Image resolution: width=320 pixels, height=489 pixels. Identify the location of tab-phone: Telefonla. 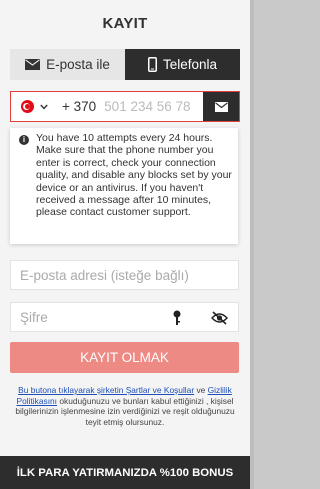
(182, 64).